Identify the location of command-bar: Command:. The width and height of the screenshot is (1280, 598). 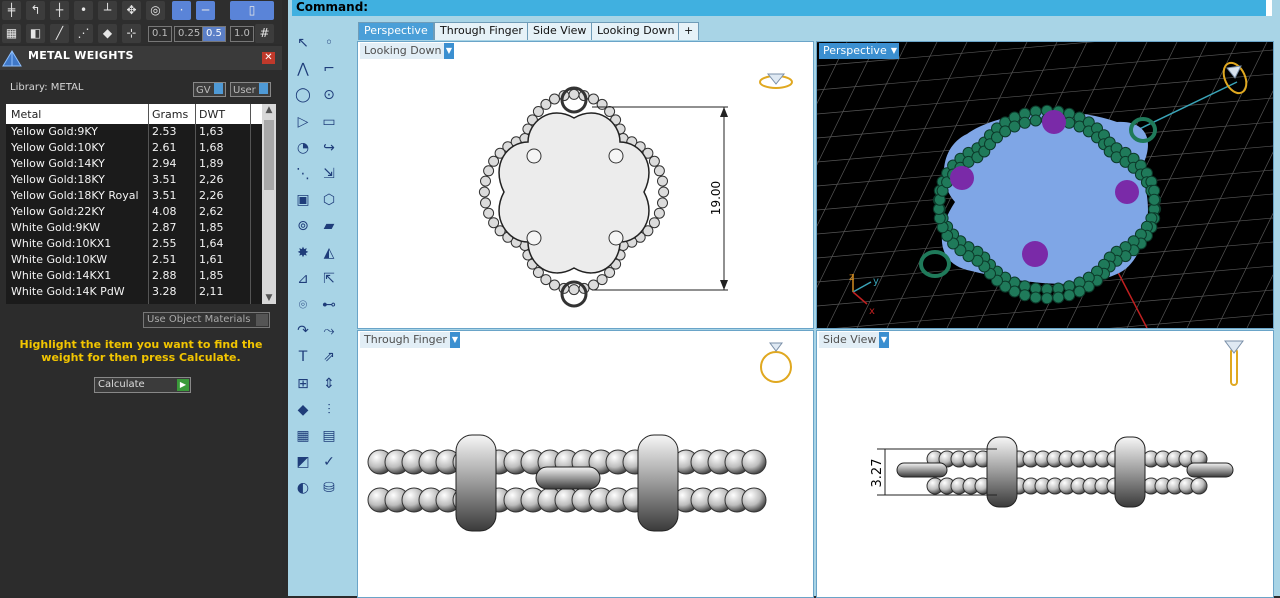
(782, 8).